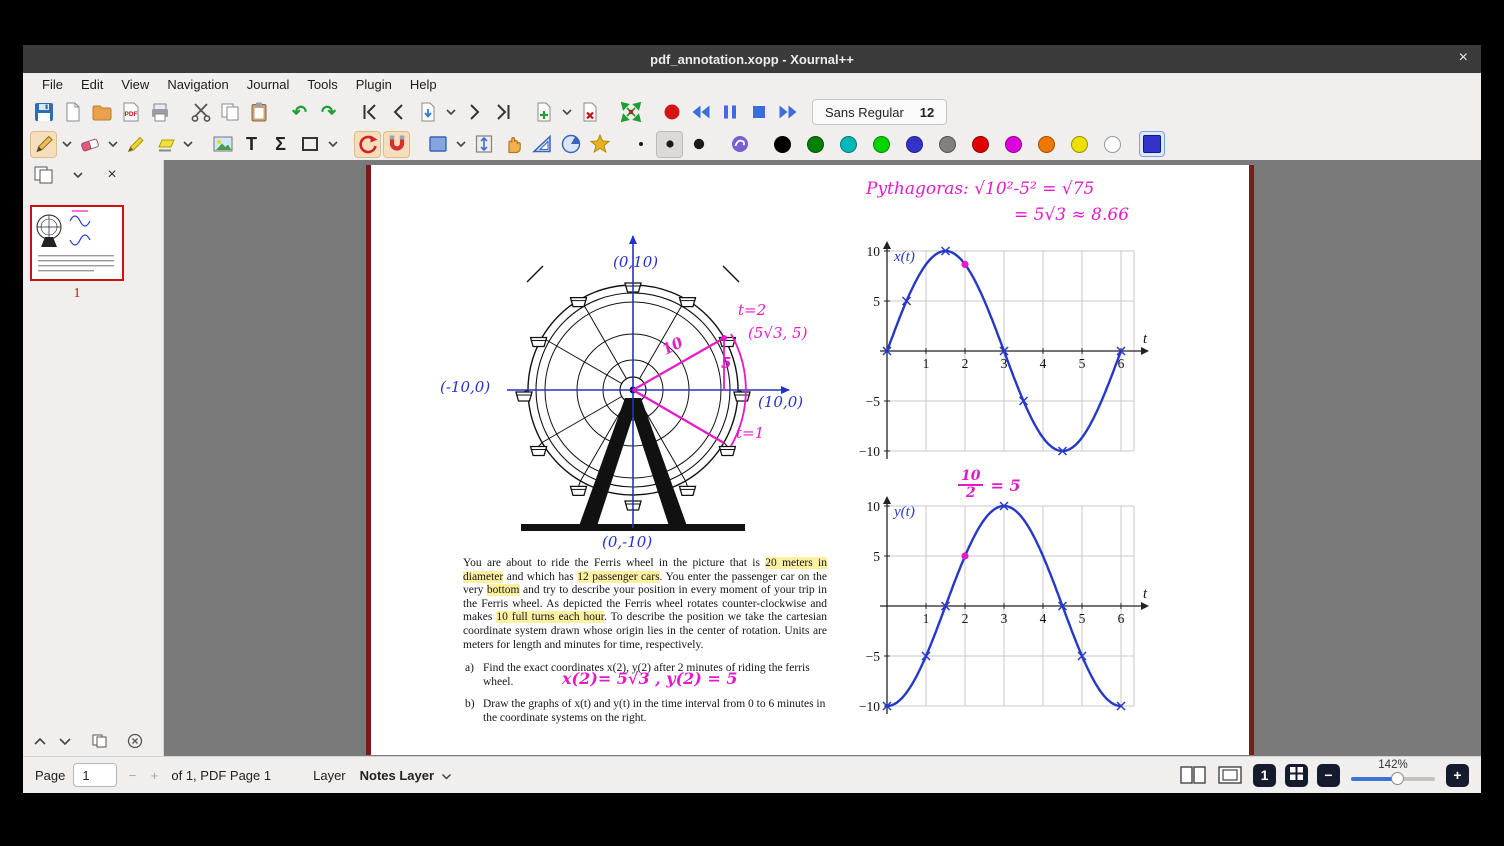 The height and width of the screenshot is (846, 1504). Describe the element at coordinates (1328, 775) in the screenshot. I see `zoom-out-button: −` at that location.